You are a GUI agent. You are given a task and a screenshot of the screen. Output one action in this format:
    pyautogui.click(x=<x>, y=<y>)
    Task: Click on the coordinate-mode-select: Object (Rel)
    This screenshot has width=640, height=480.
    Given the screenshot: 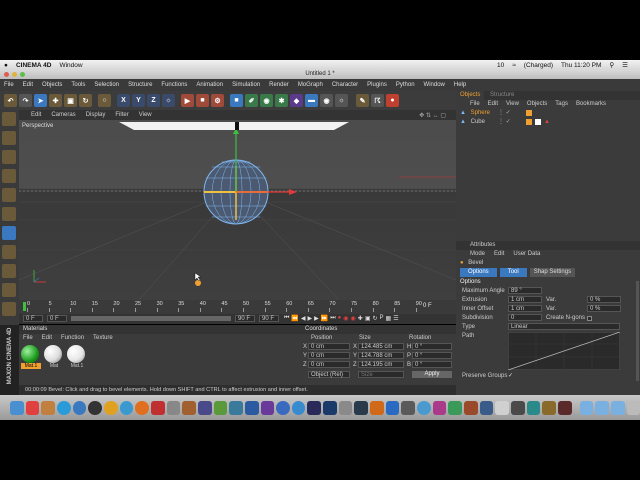 What is the action you would take?
    pyautogui.click(x=329, y=374)
    